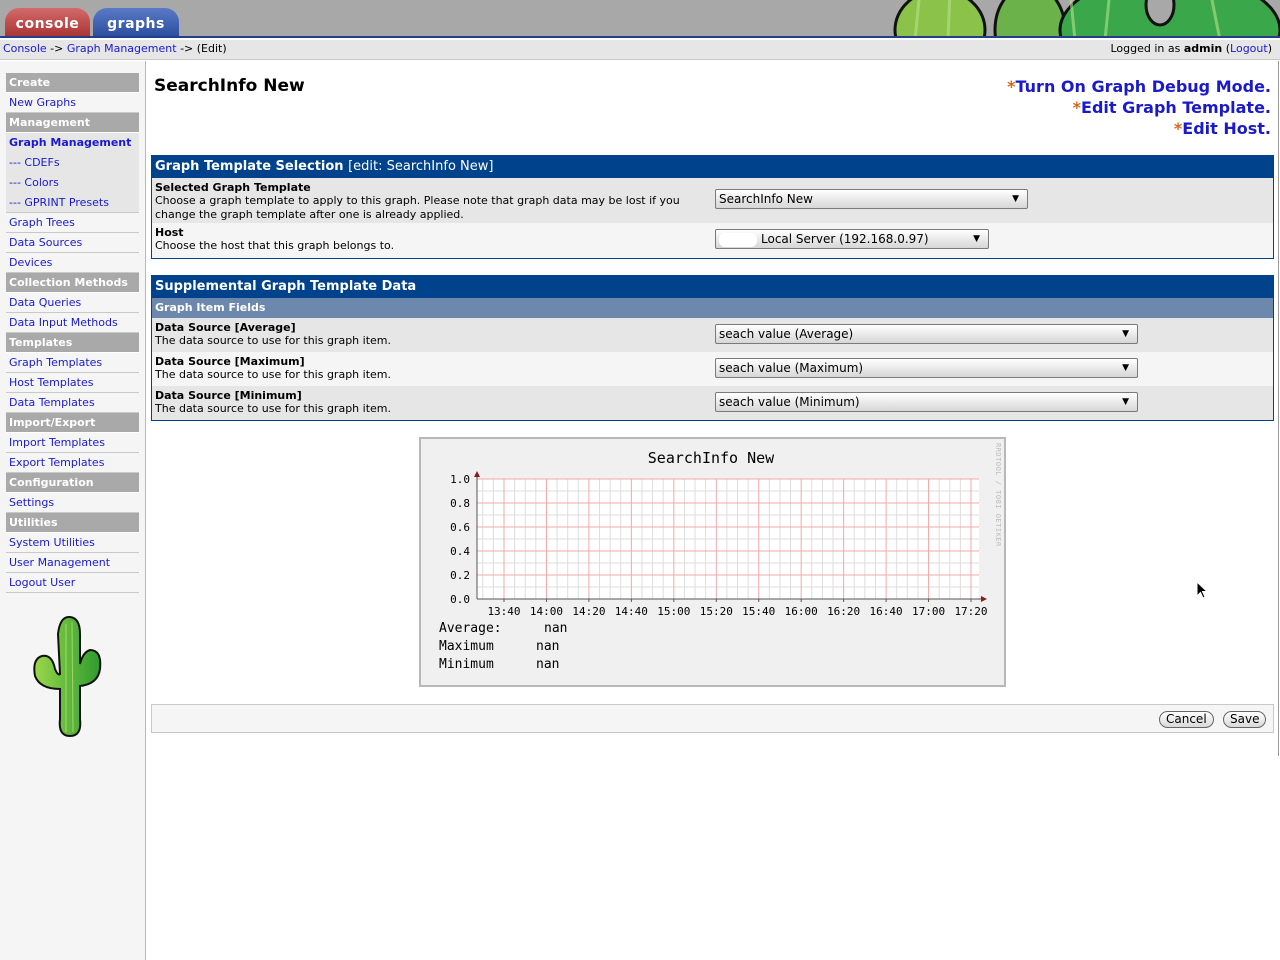 This screenshot has height=960, width=1280. Describe the element at coordinates (801, 611) in the screenshot. I see `x-tick-label: 16:00` at that location.